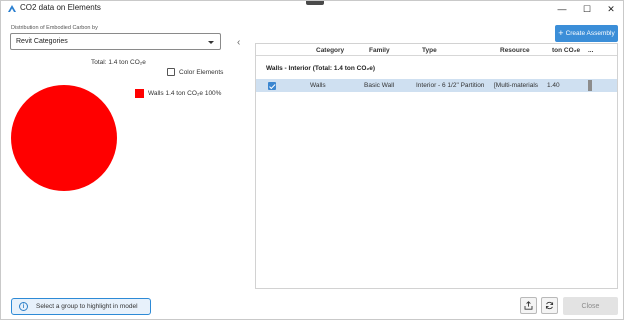 The image size is (624, 320). I want to click on refresh-button, so click(549, 305).